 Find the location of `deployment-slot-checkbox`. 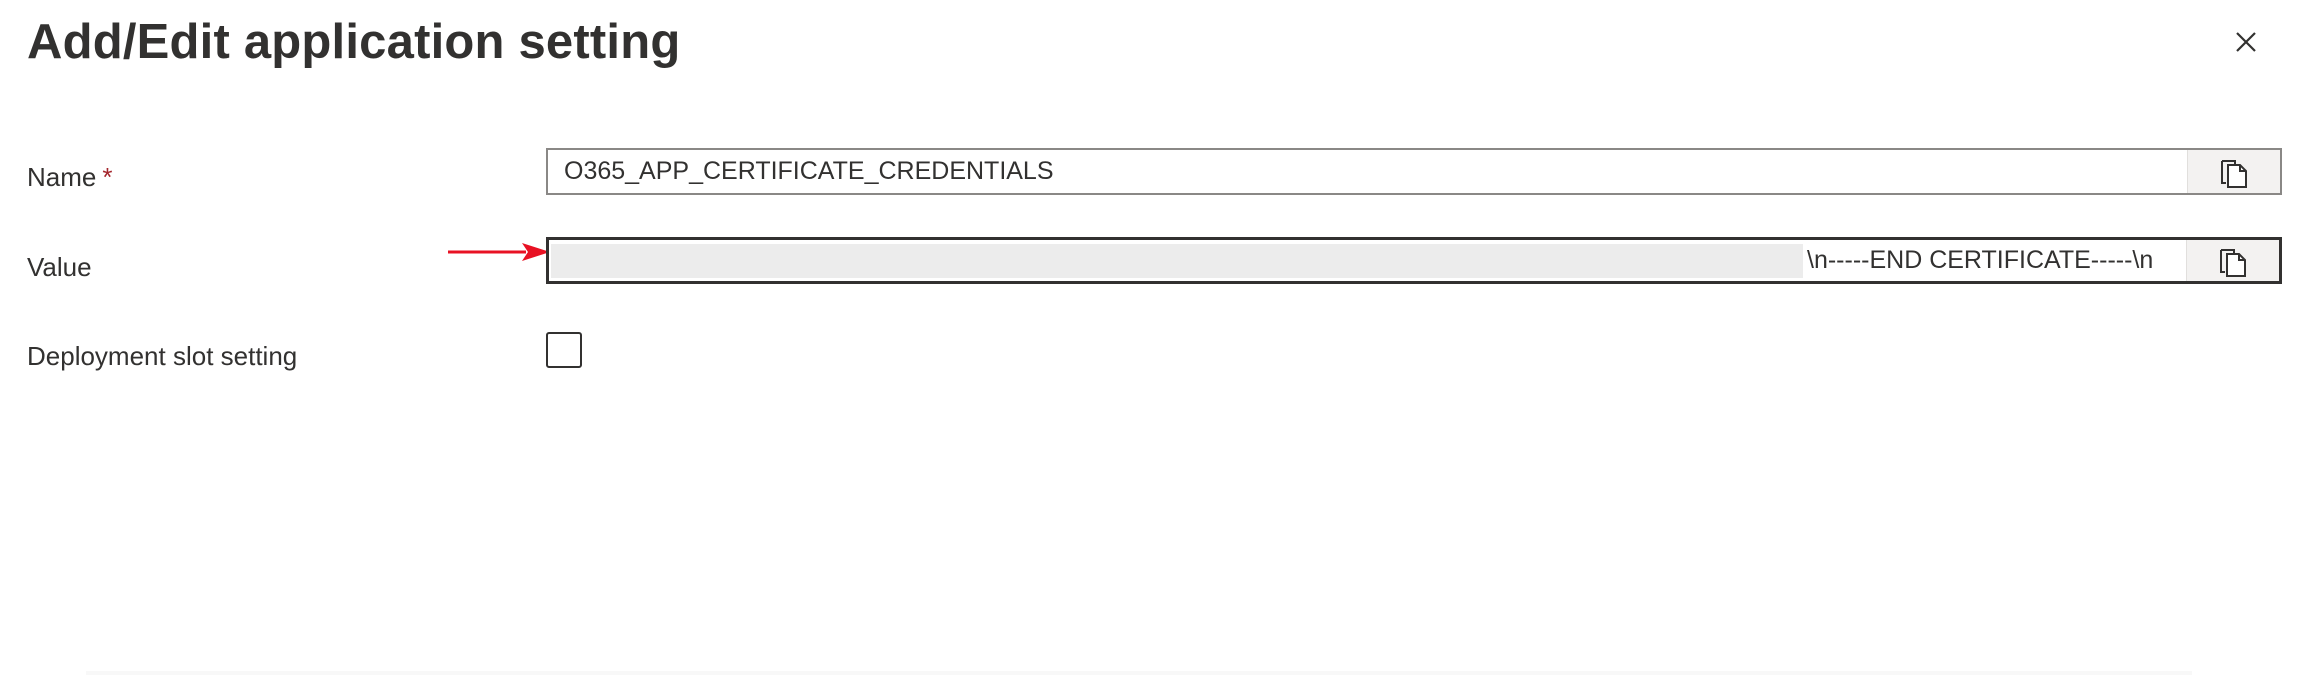

deployment-slot-checkbox is located at coordinates (564, 350).